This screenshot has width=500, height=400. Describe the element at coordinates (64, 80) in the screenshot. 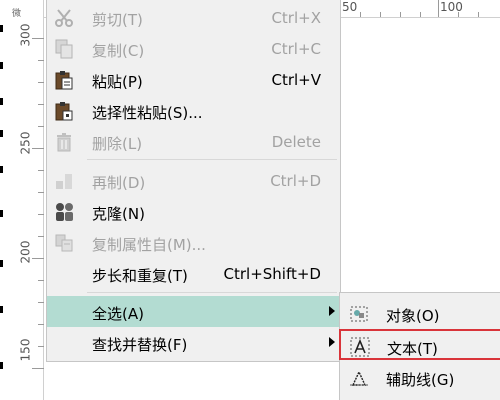

I see `paste-icon` at that location.